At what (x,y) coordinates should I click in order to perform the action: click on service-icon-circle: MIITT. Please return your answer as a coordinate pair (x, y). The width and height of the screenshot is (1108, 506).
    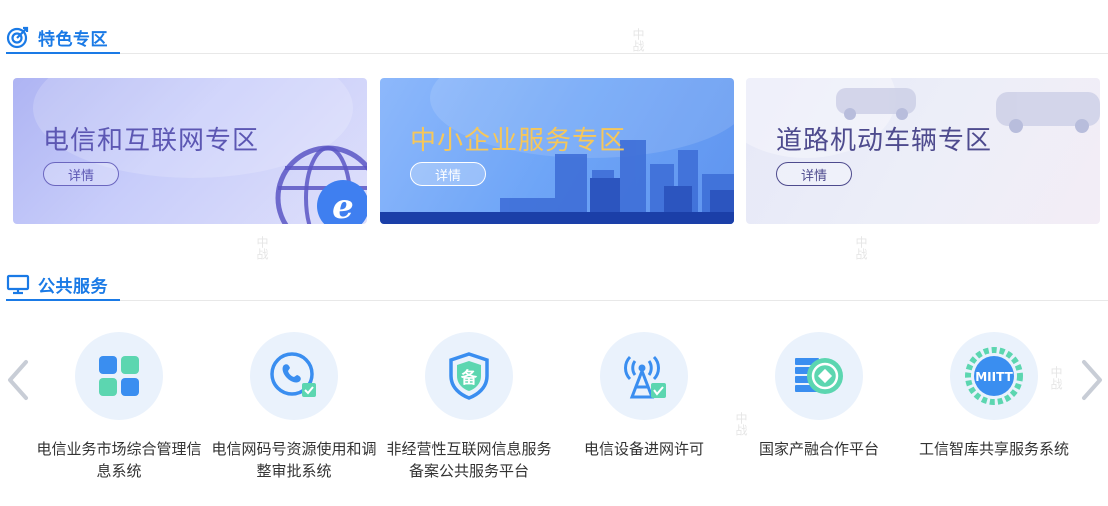
    Looking at the image, I should click on (994, 376).